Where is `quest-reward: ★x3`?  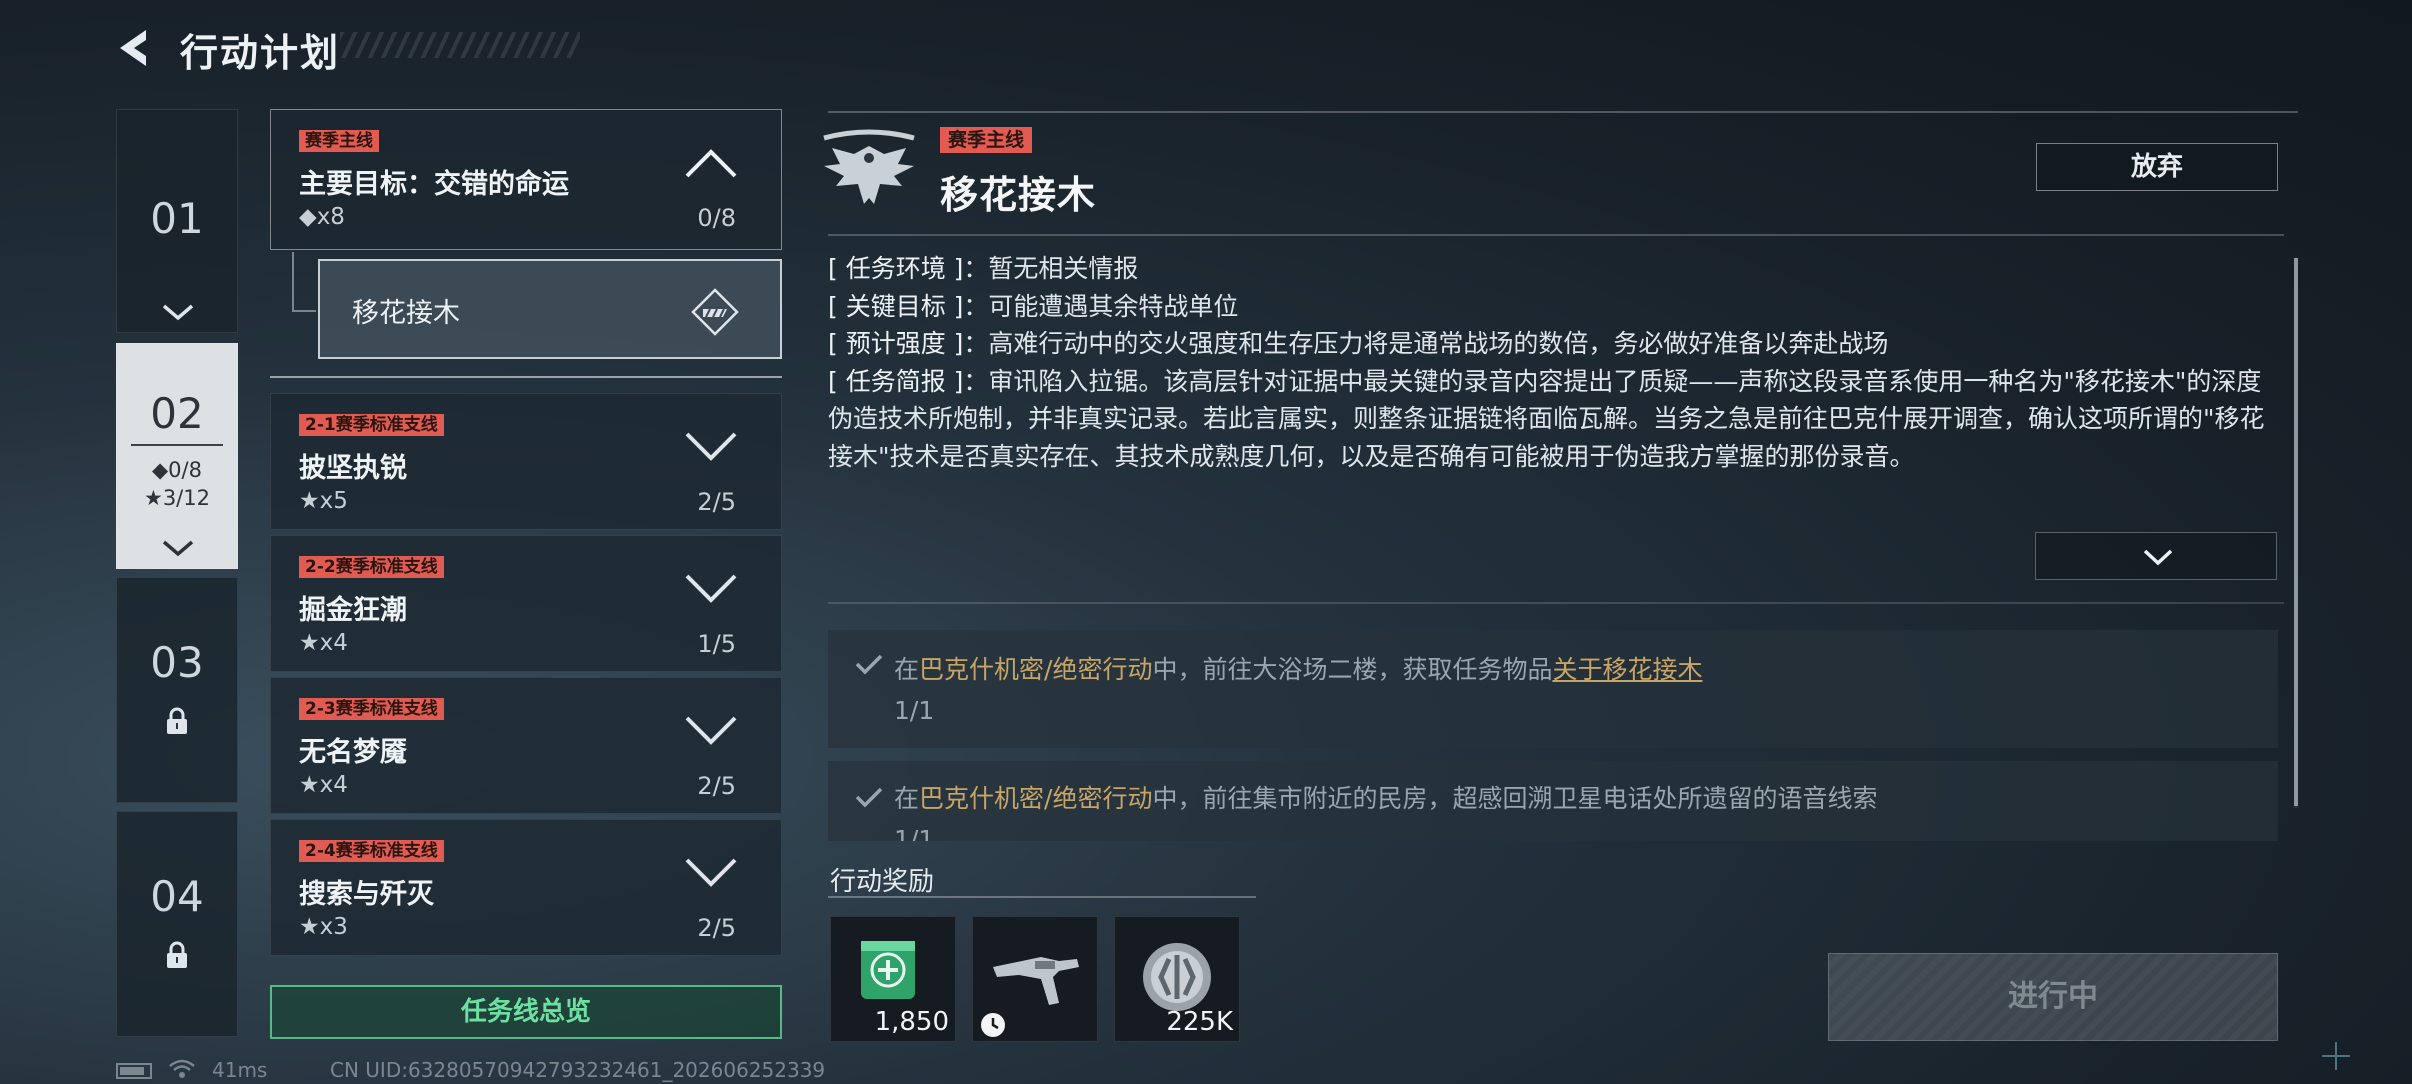
quest-reward: ★x3 is located at coordinates (323, 927).